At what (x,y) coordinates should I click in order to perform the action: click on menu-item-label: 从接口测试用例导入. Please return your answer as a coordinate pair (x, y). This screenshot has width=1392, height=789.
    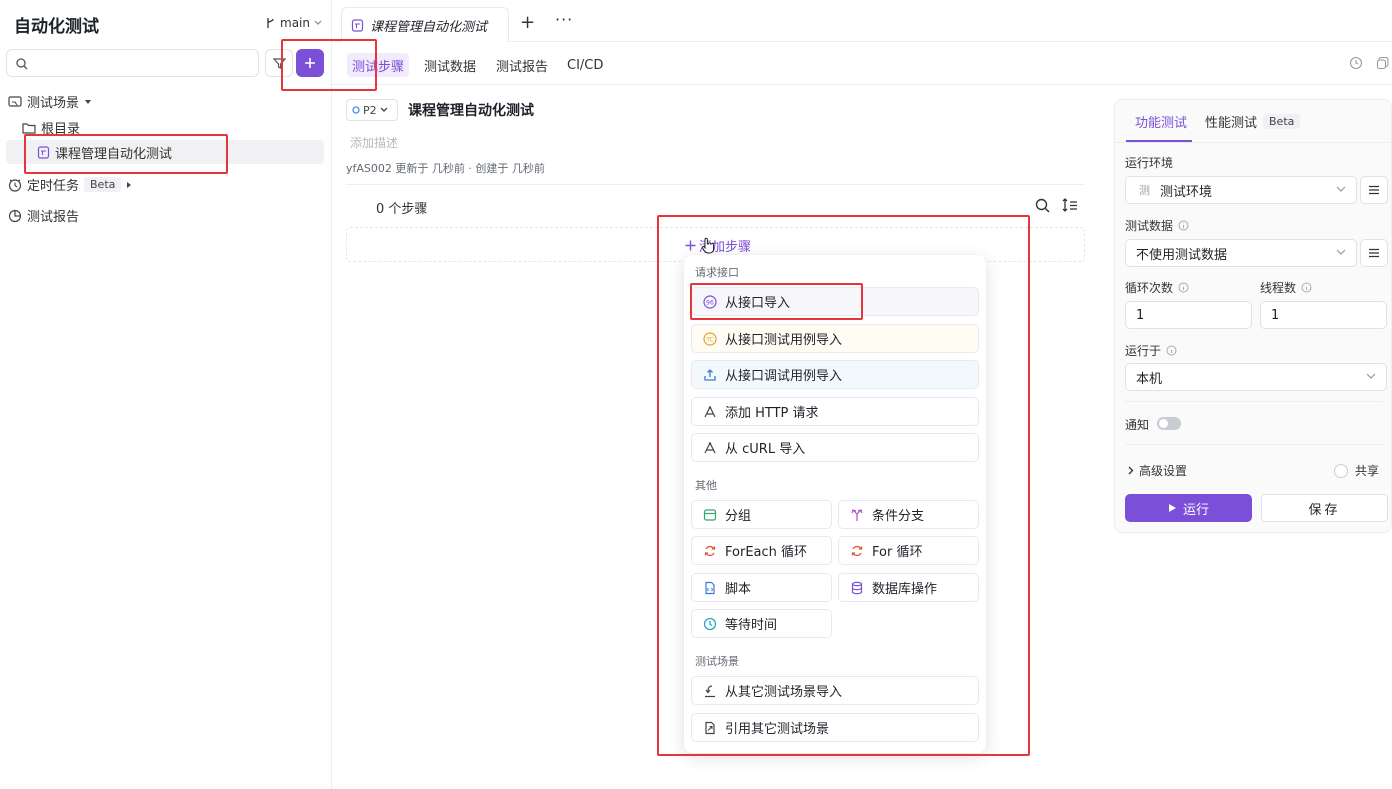
    Looking at the image, I should click on (784, 340).